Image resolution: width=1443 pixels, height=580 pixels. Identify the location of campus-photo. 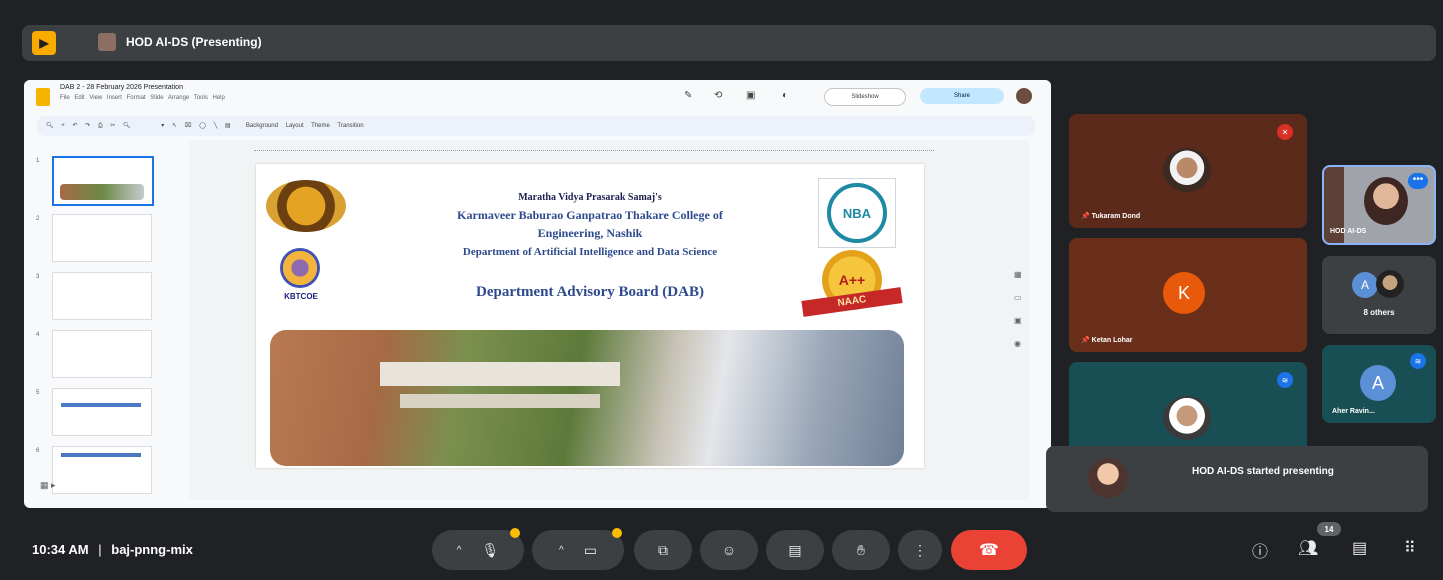
(587, 398).